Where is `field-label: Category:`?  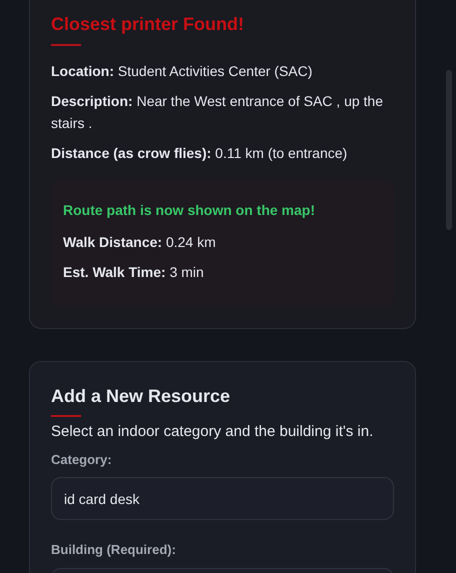
field-label: Category: is located at coordinates (82, 459).